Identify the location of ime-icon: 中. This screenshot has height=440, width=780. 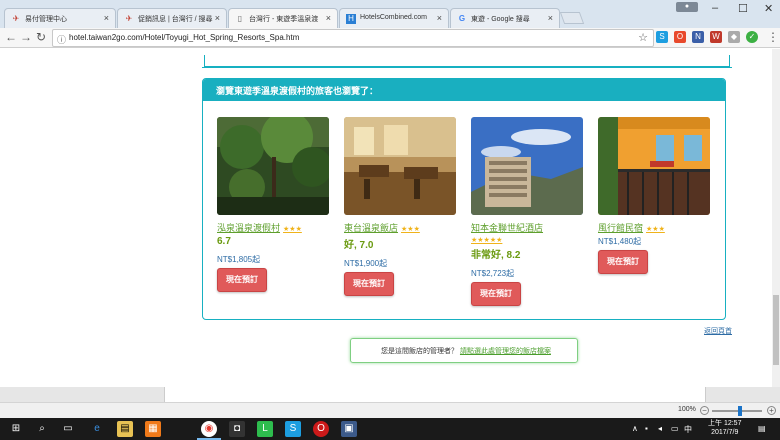
(688, 429).